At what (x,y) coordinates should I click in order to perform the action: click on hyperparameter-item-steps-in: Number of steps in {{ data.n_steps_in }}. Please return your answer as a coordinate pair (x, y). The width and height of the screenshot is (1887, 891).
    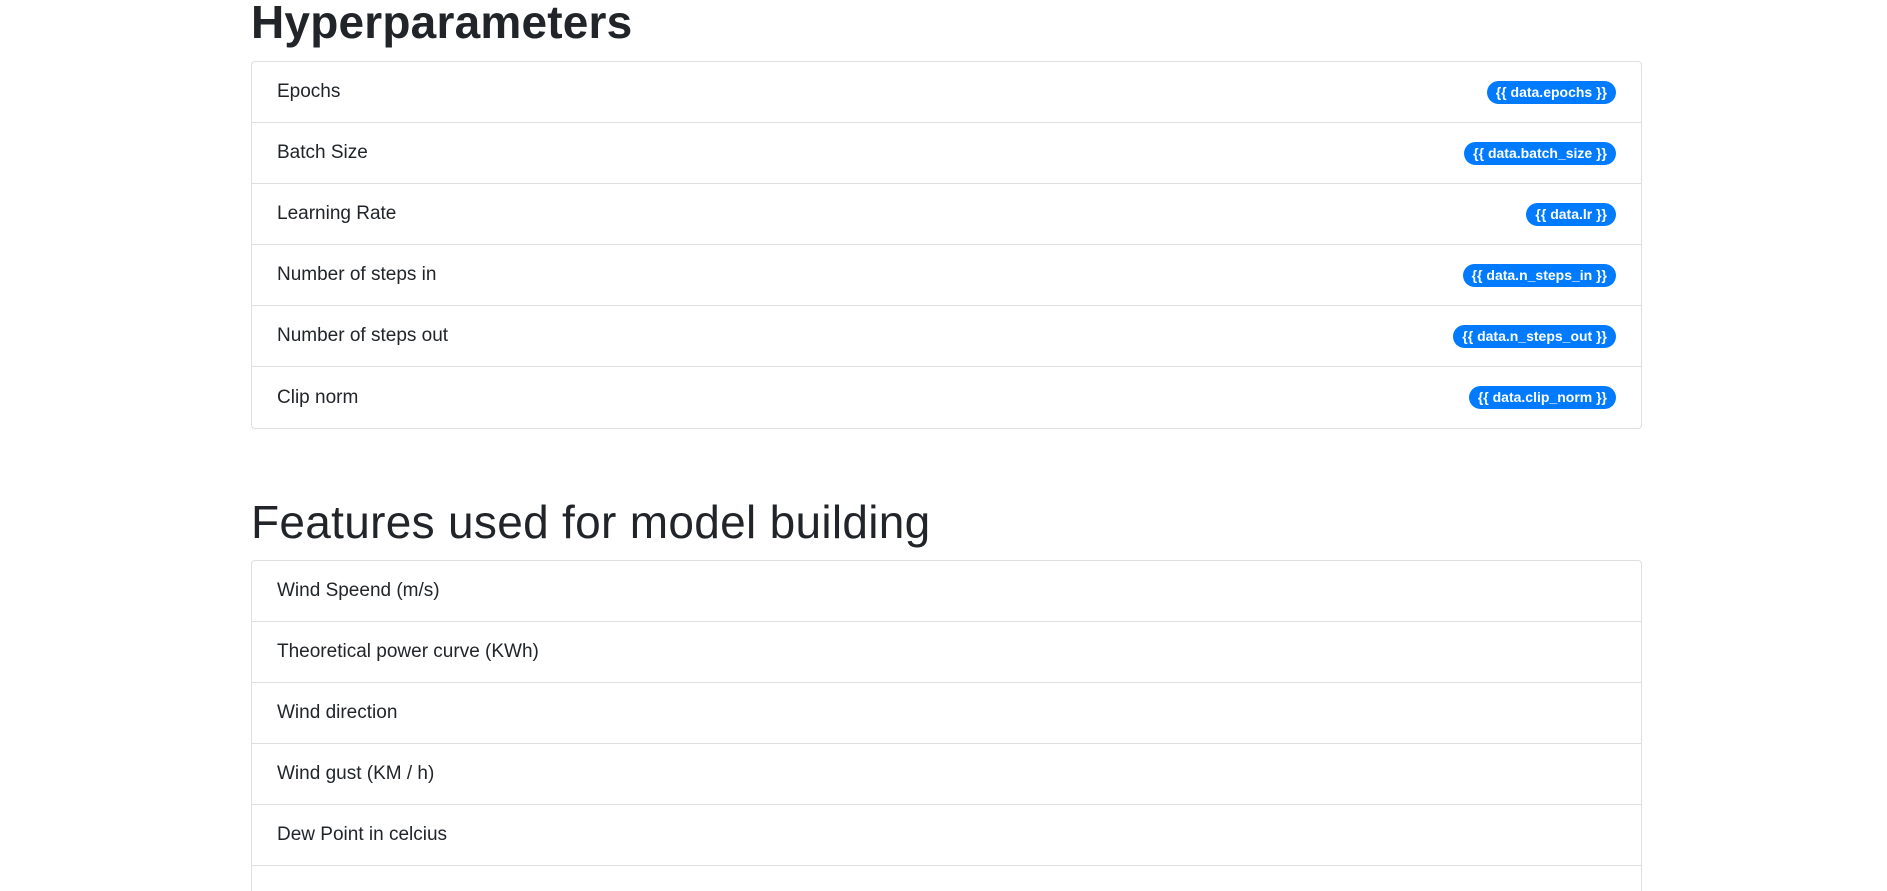
    Looking at the image, I should click on (946, 275).